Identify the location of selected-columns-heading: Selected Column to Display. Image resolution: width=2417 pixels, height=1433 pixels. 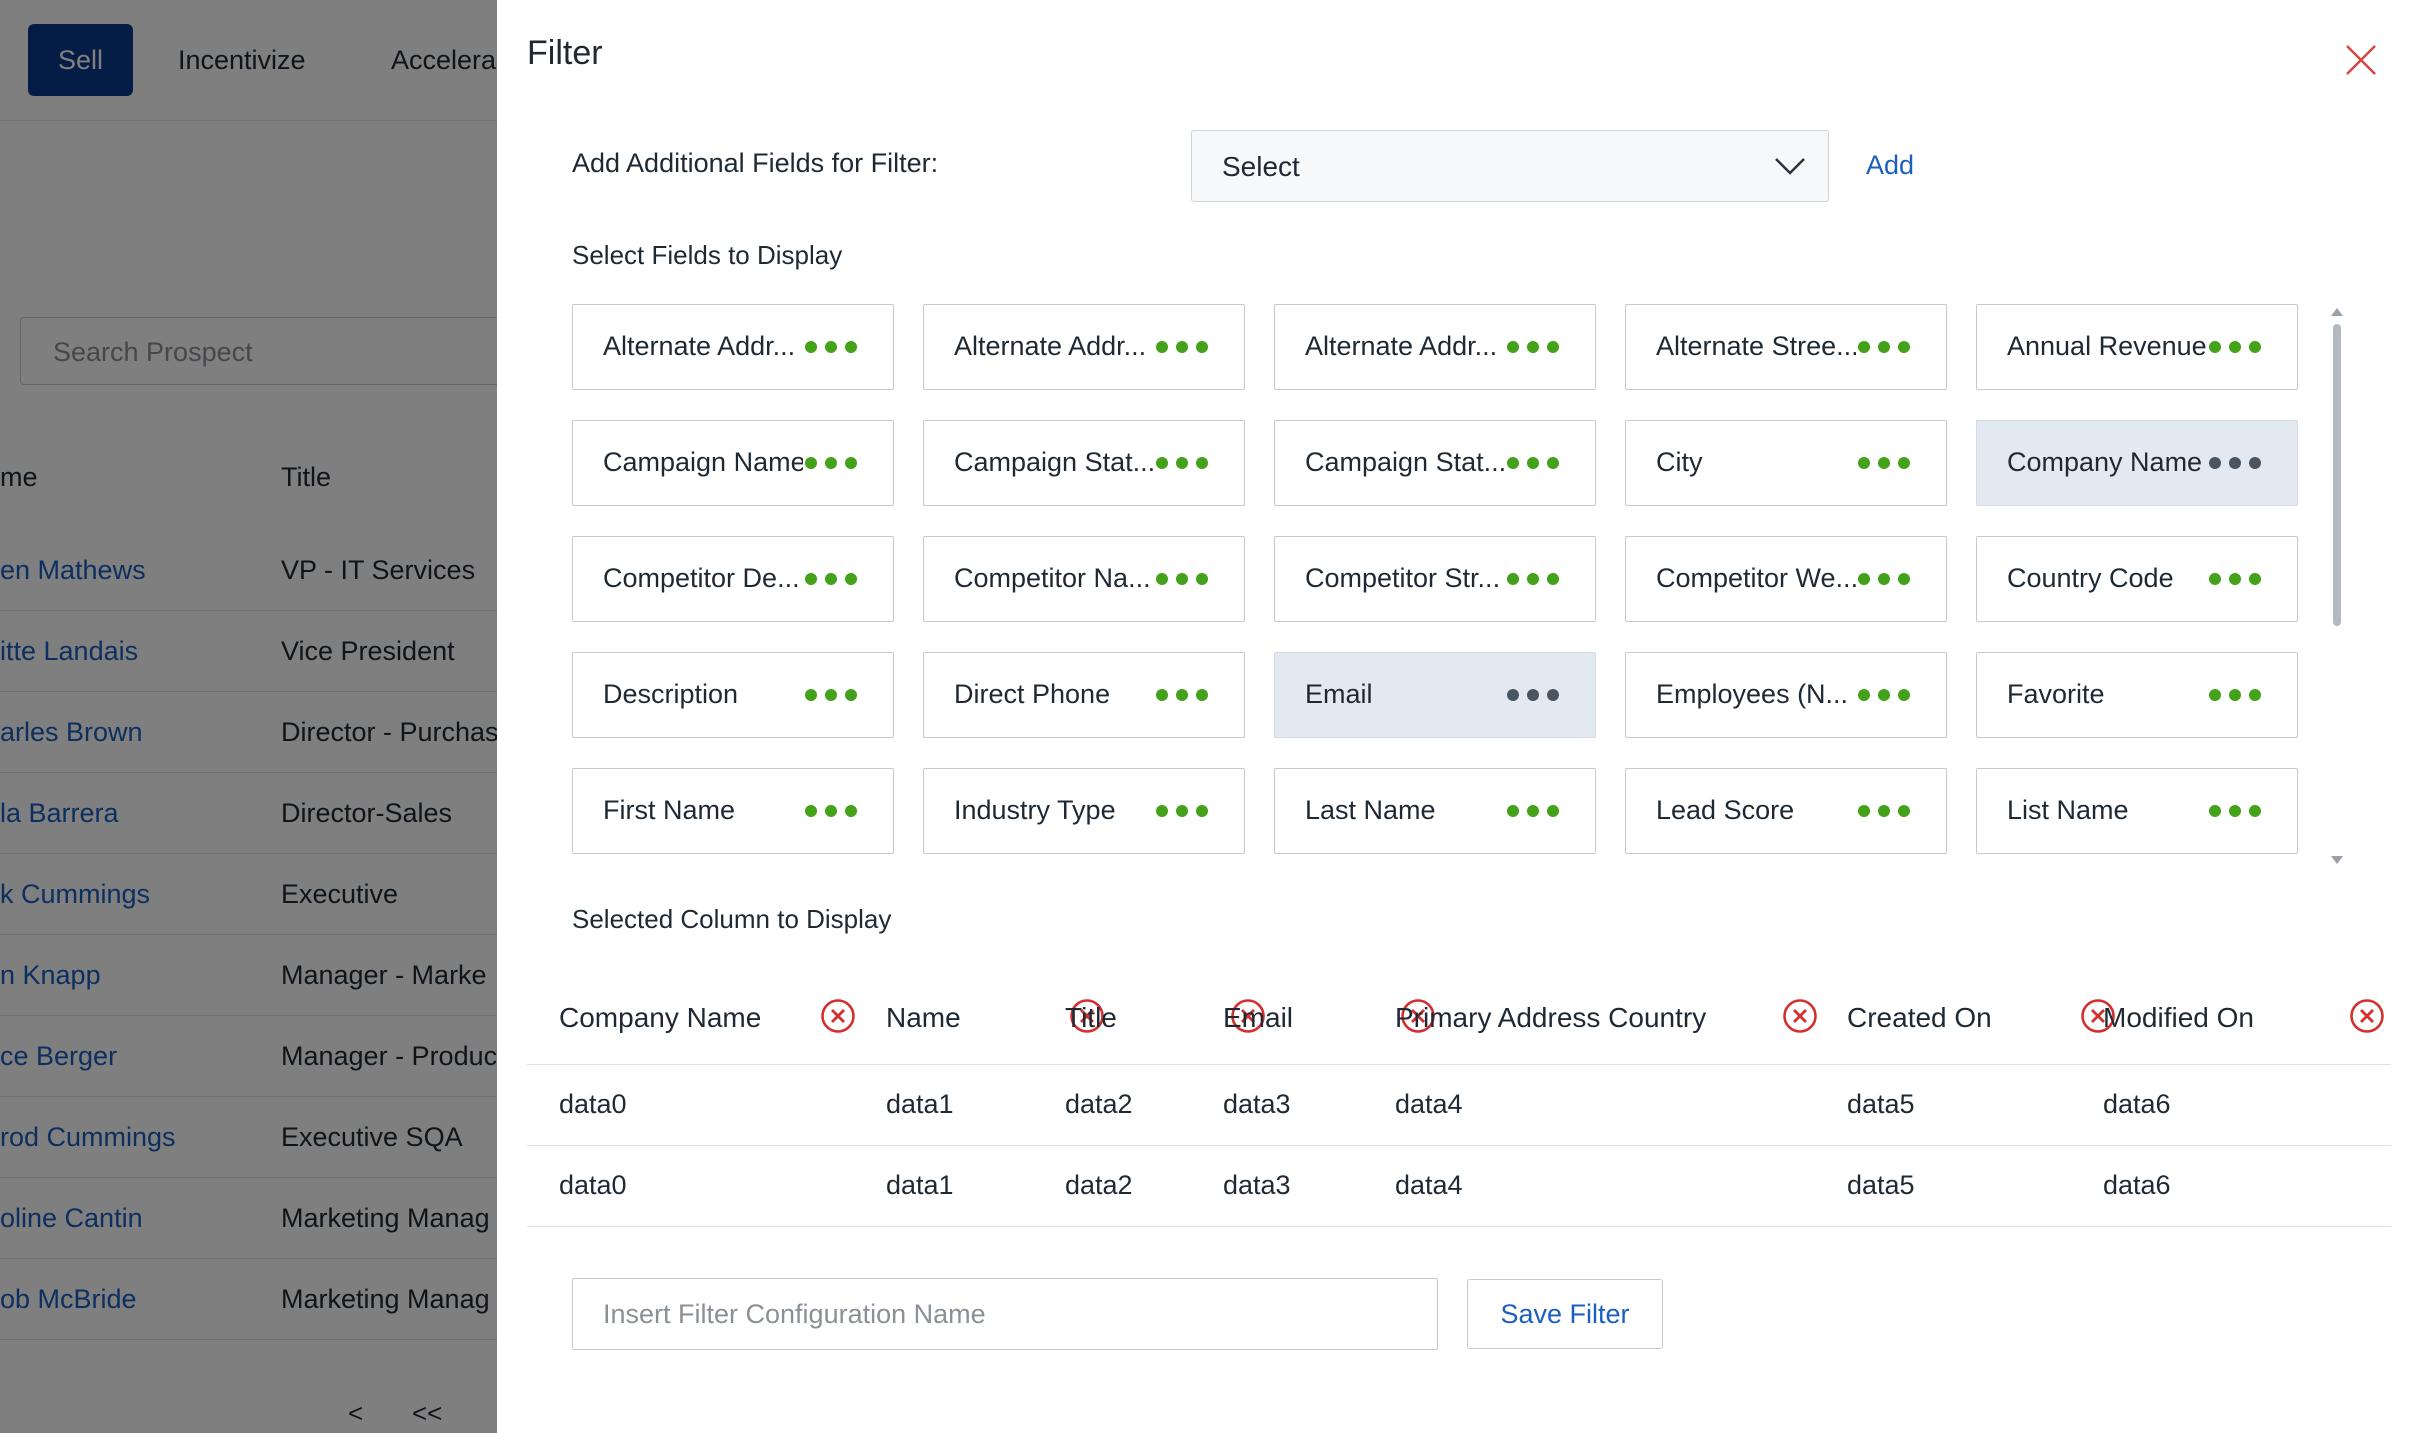
(732, 919).